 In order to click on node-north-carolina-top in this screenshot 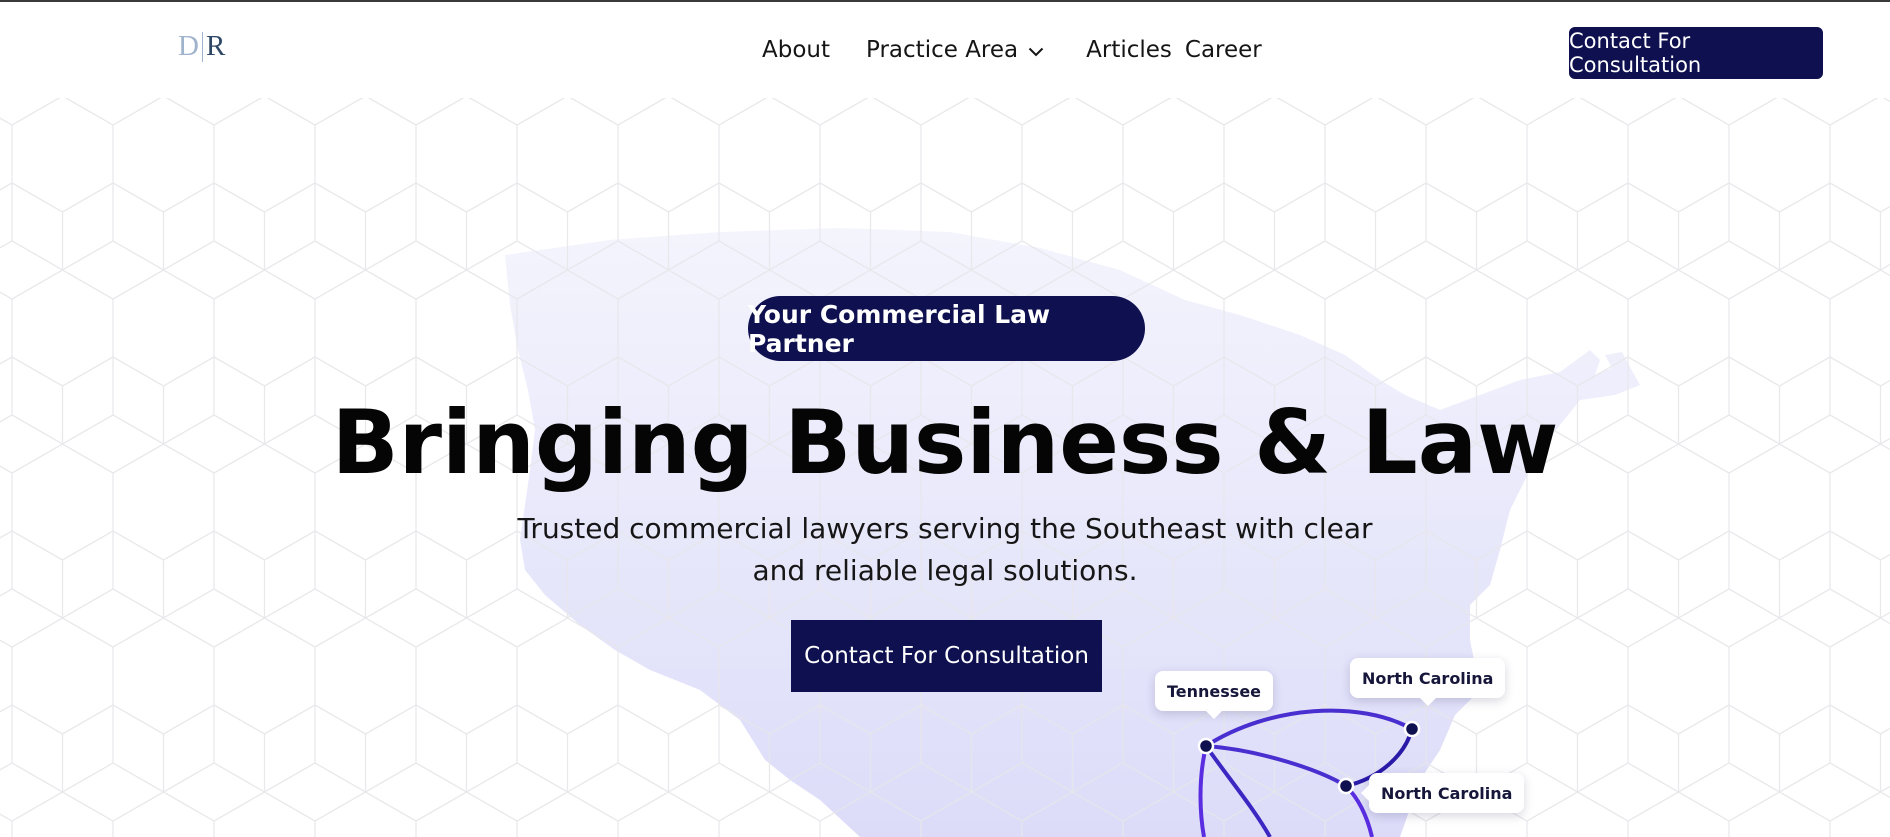, I will do `click(1412, 729)`.